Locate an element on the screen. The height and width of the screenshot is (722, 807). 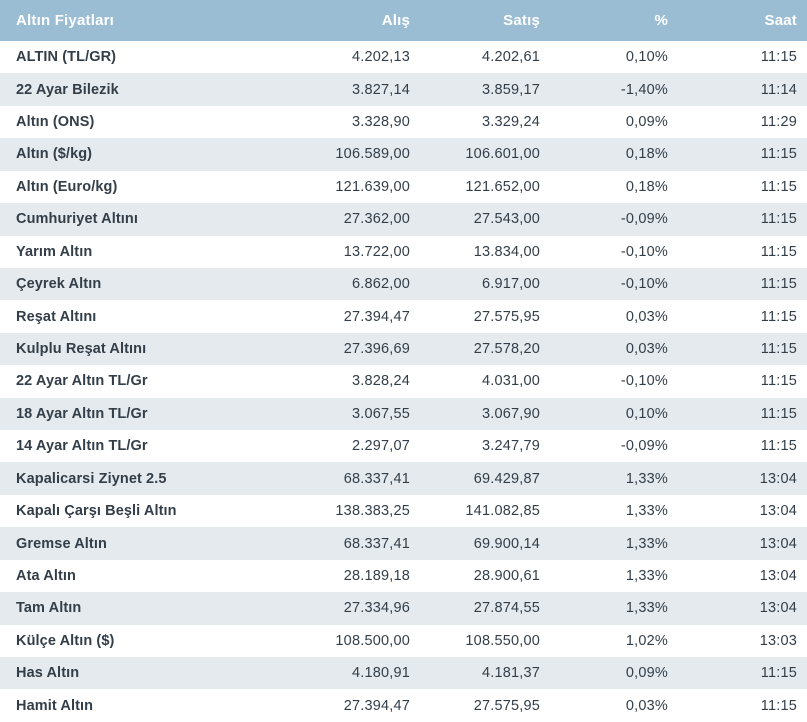
table-header-row: Altın Fiyatları Alış Satış % Saat is located at coordinates (403, 20).